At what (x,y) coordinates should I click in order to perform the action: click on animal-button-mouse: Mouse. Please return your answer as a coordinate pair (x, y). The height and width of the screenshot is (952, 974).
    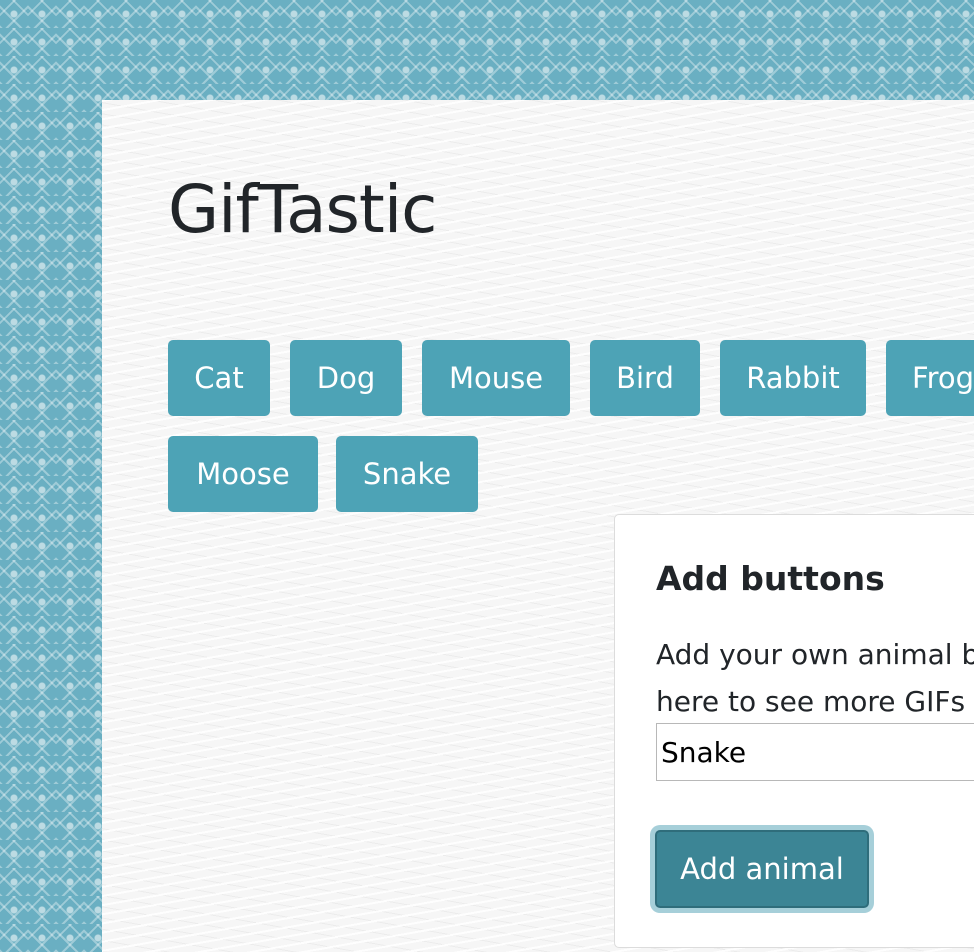
    Looking at the image, I should click on (496, 378).